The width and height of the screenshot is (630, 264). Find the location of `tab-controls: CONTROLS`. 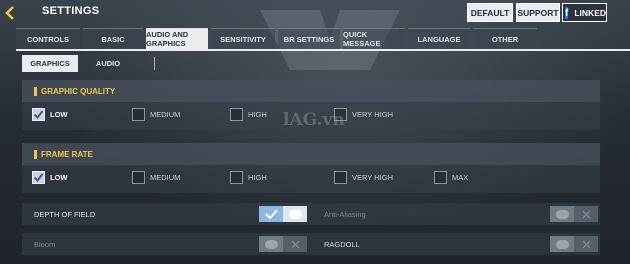

tab-controls: CONTROLS is located at coordinates (48, 38).